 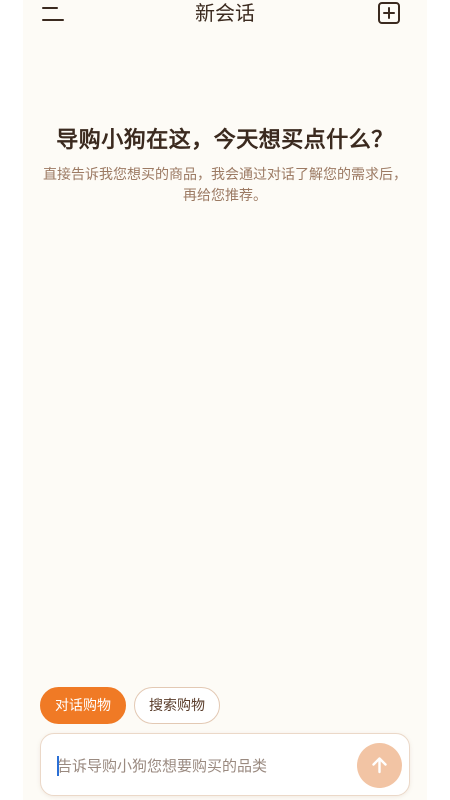 What do you see at coordinates (225, 140) in the screenshot?
I see `welcome-title: 导购小狗在这，今天想买点什么？` at bounding box center [225, 140].